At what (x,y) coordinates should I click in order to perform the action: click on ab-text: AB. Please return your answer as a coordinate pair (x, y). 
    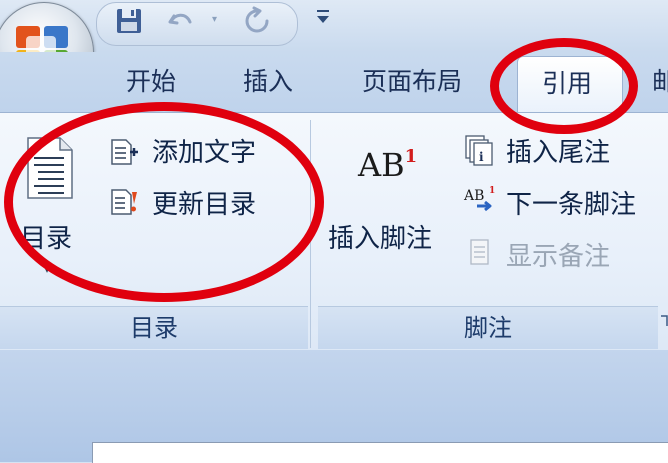
    Looking at the image, I should click on (381, 165).